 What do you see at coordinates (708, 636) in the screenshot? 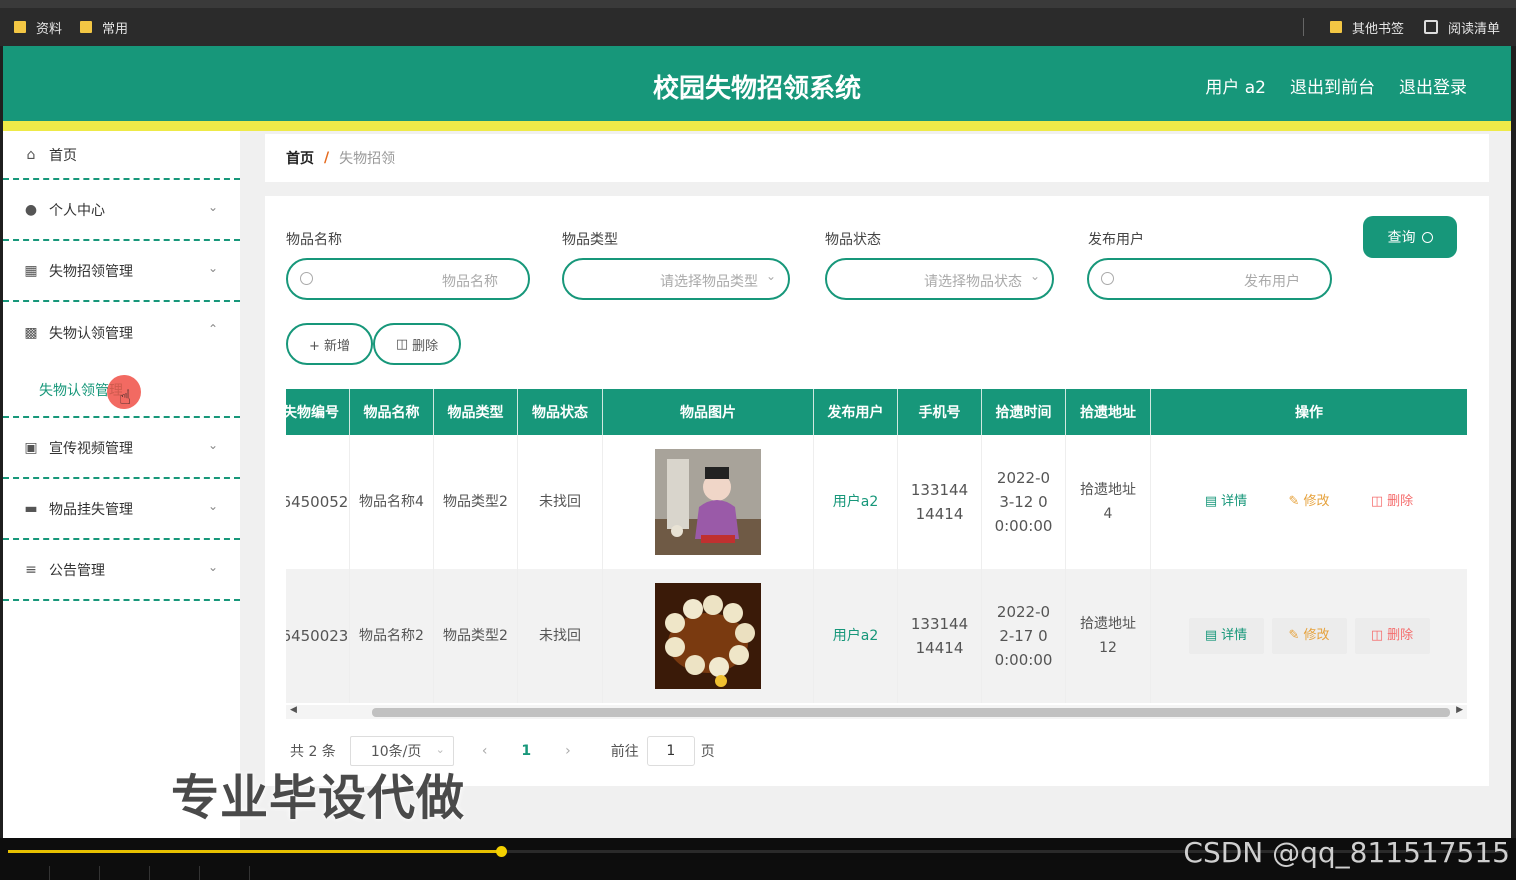
I see `item-image-bracelet` at bounding box center [708, 636].